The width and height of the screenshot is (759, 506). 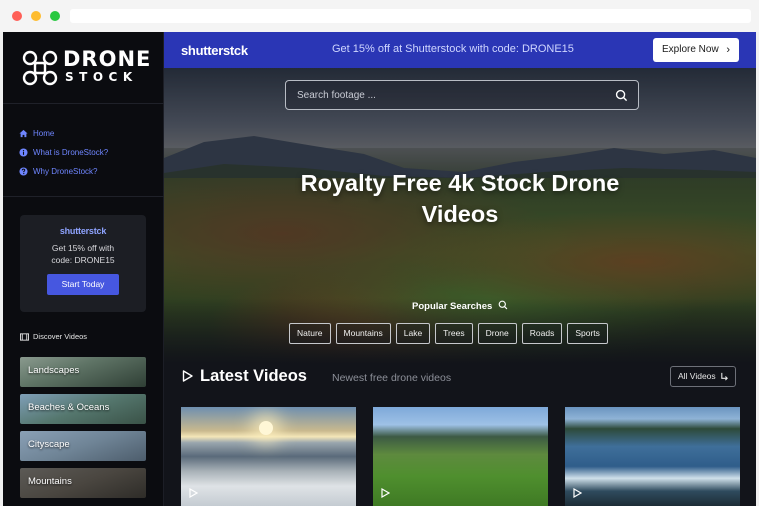 What do you see at coordinates (69, 407) in the screenshot?
I see `category-label: Beaches & Oceans` at bounding box center [69, 407].